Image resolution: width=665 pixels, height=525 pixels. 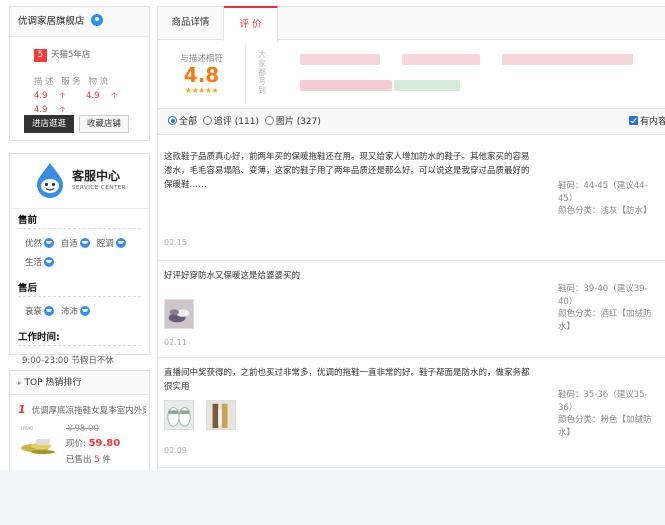 I want to click on aftersale-title: 售后, so click(x=79, y=287).